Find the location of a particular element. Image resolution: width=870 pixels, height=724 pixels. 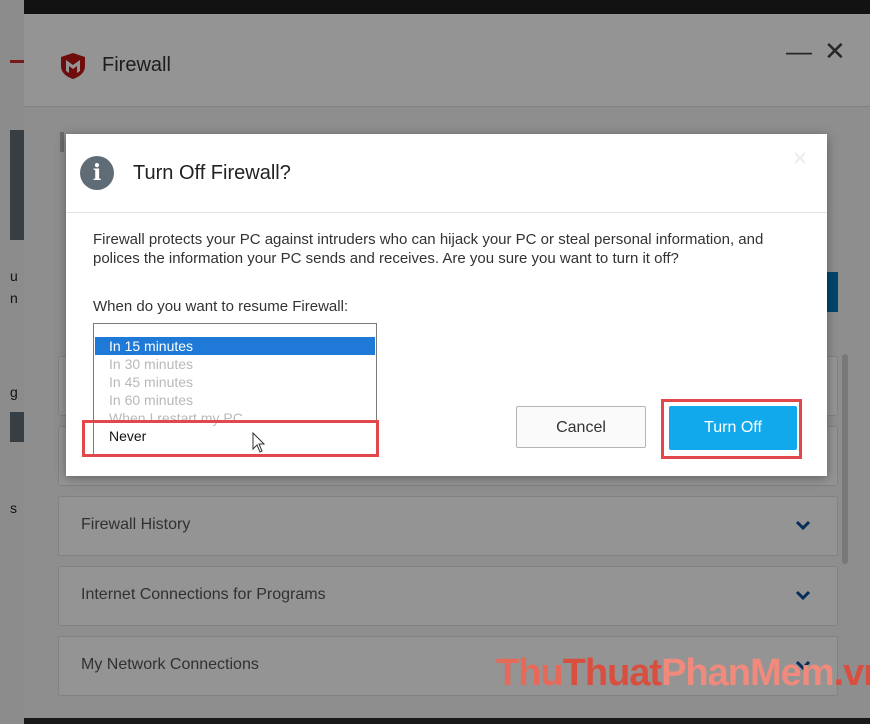

option-60-minutes: In 60 minutes is located at coordinates (235, 400).